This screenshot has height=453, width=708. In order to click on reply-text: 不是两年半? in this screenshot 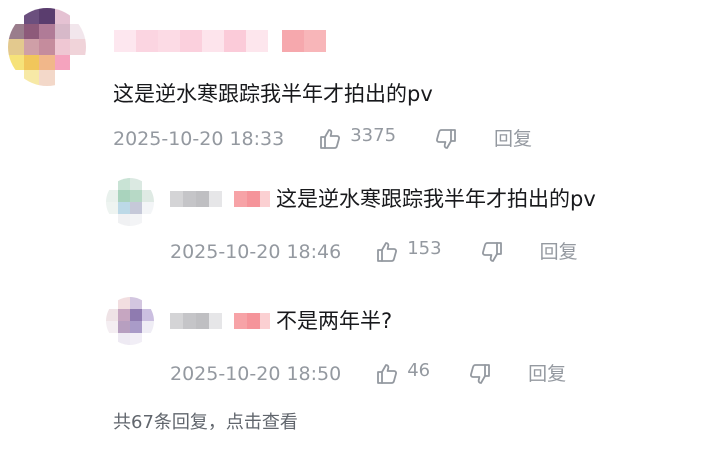, I will do `click(334, 321)`.